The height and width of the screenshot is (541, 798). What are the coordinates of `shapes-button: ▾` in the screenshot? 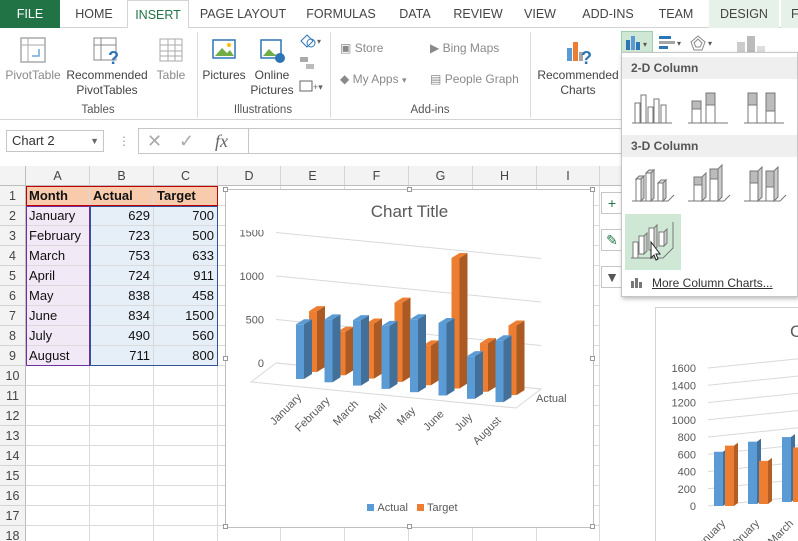 It's located at (311, 42).